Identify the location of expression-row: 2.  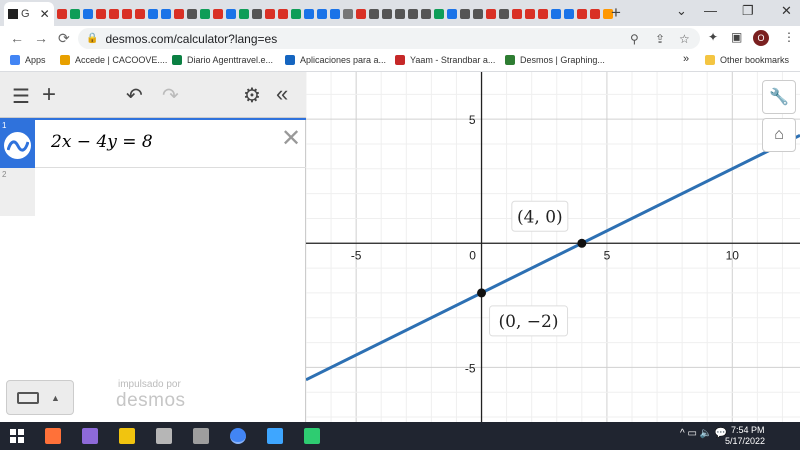
(153, 192).